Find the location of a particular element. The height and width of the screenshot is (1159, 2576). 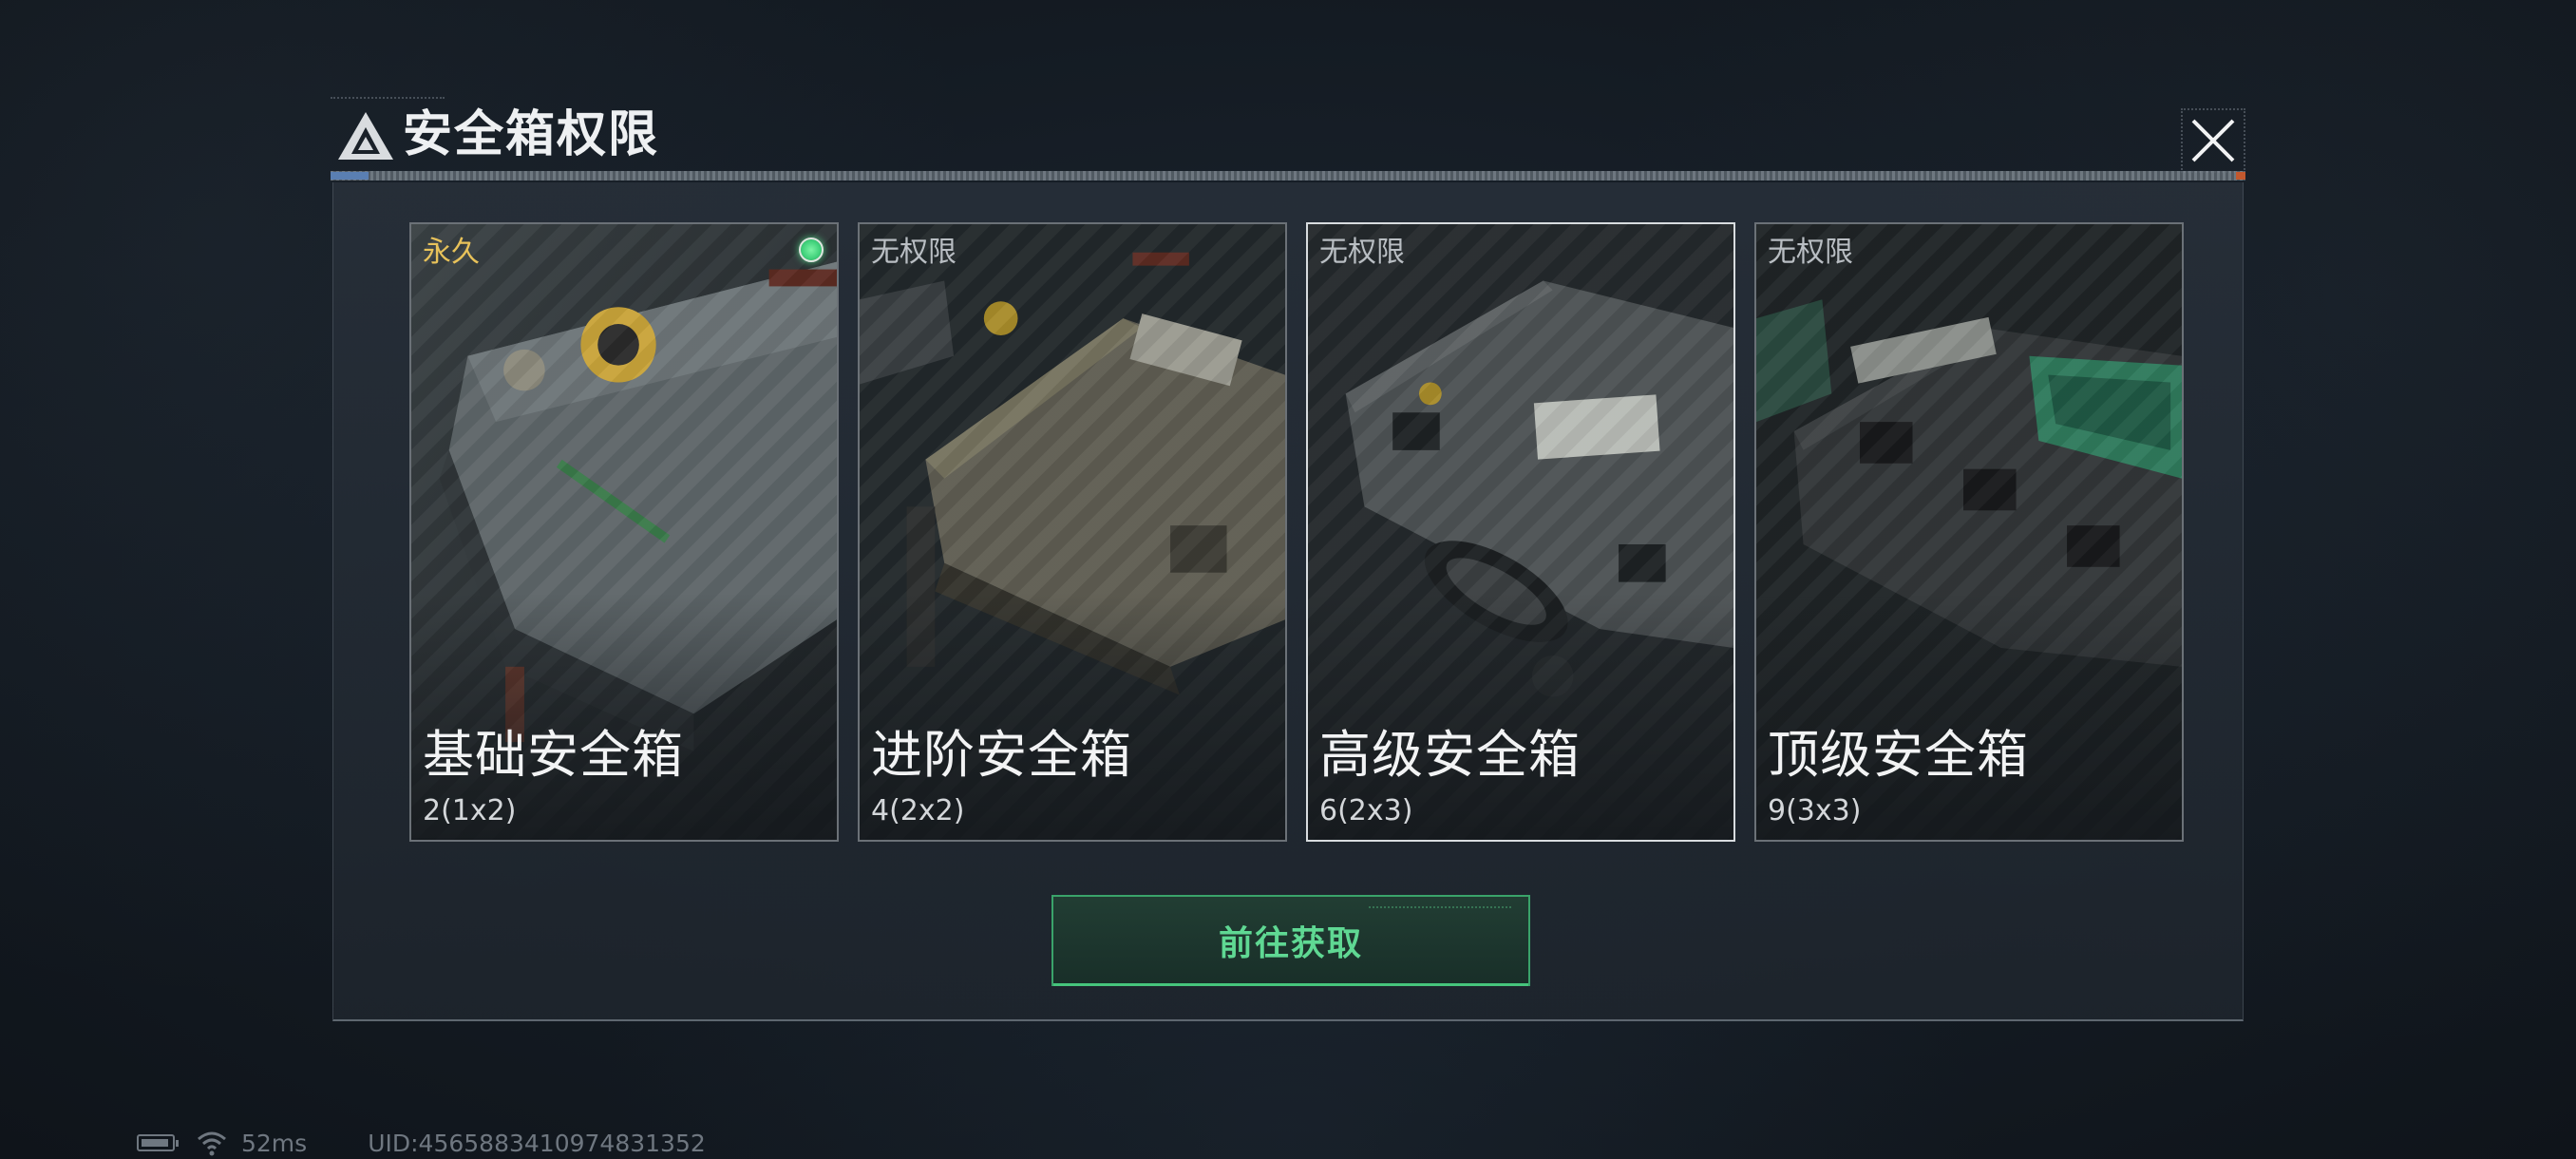

card-capacity: 6(2x3) is located at coordinates (1366, 810).